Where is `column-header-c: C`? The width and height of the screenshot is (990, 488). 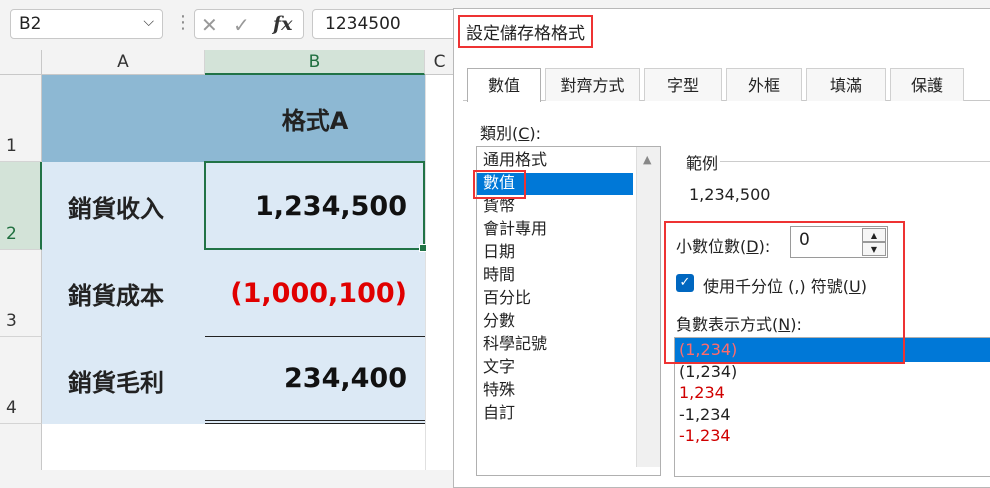 column-header-c: C is located at coordinates (440, 62).